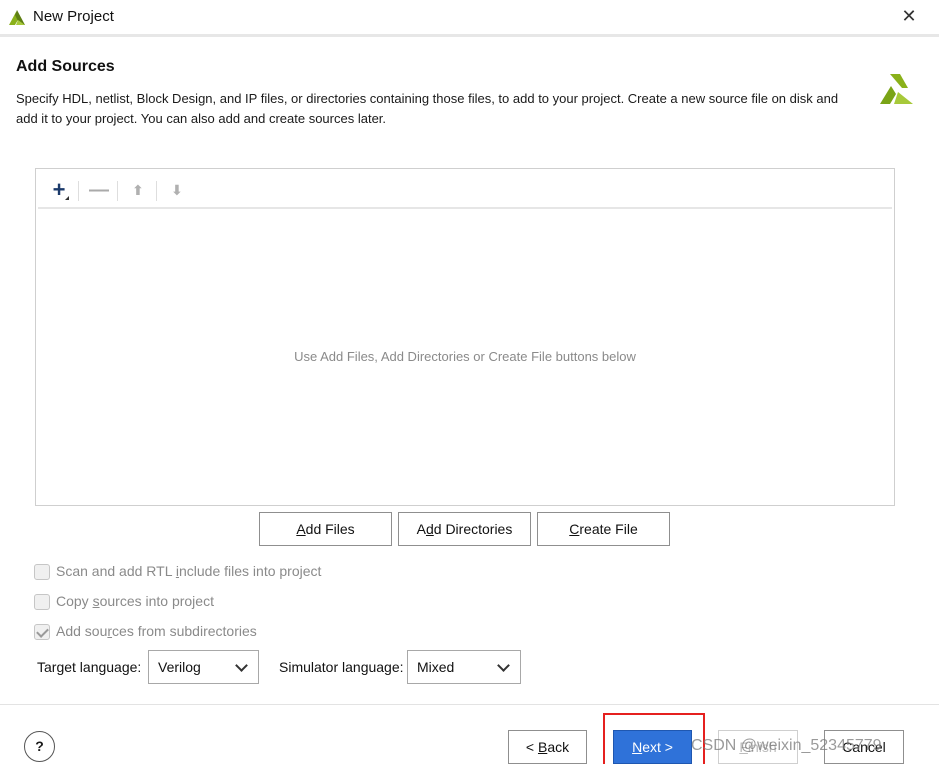 This screenshot has width=939, height=764. I want to click on create-file-button: Create File, so click(603, 529).